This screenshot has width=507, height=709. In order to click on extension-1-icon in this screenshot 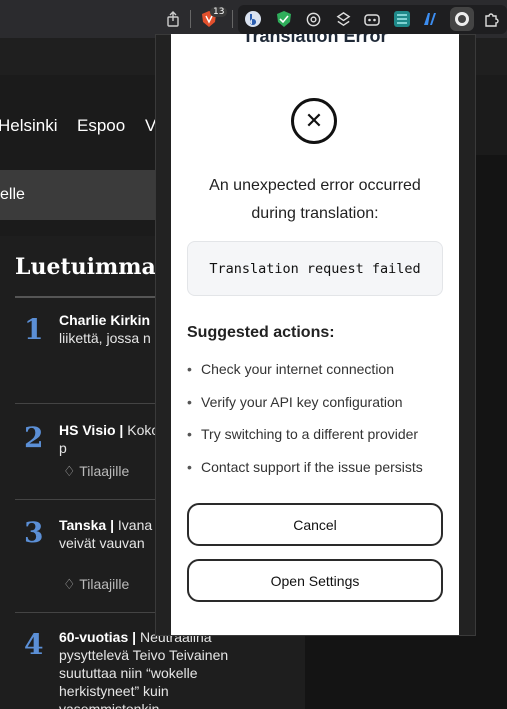, I will do `click(253, 19)`.